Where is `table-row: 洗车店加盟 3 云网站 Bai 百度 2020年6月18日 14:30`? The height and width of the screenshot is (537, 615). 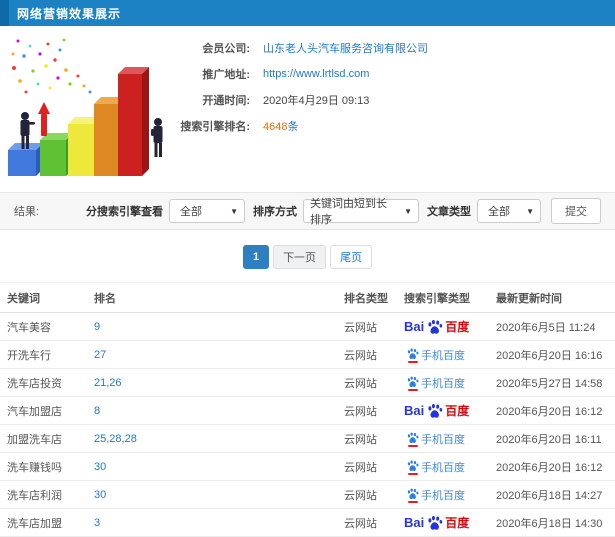 table-row: 洗车店加盟 3 云网站 Bai 百度 2020年6月18日 14:30 is located at coordinates (307, 522).